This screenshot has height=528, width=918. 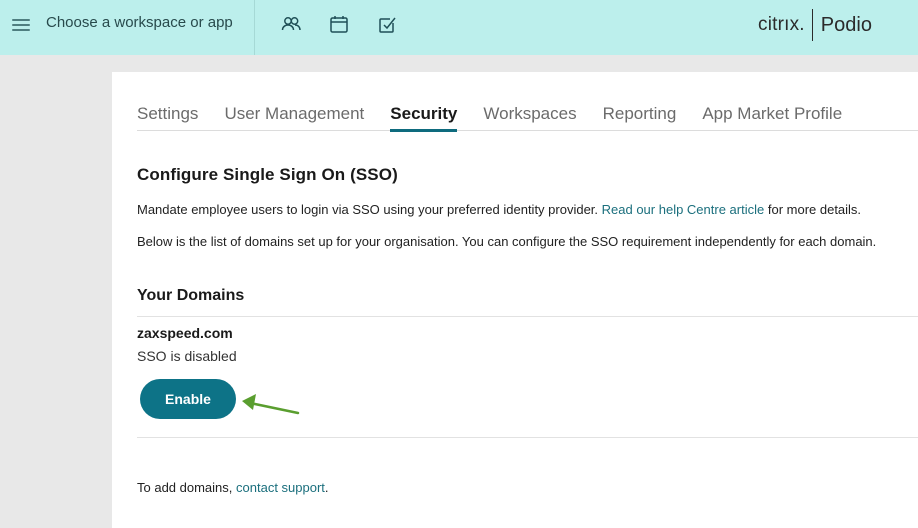 I want to click on tasks-icon, so click(x=387, y=24).